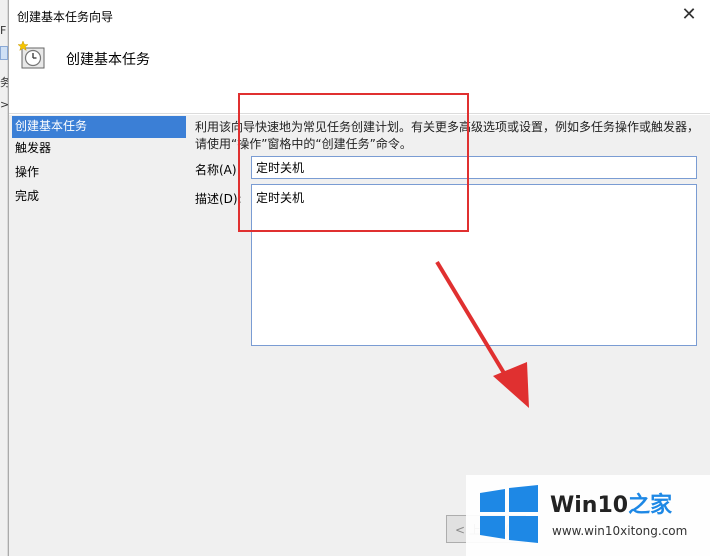 The height and width of the screenshot is (556, 710). Describe the element at coordinates (650, 505) in the screenshot. I see `watermark-brand-suffix: 之家` at that location.